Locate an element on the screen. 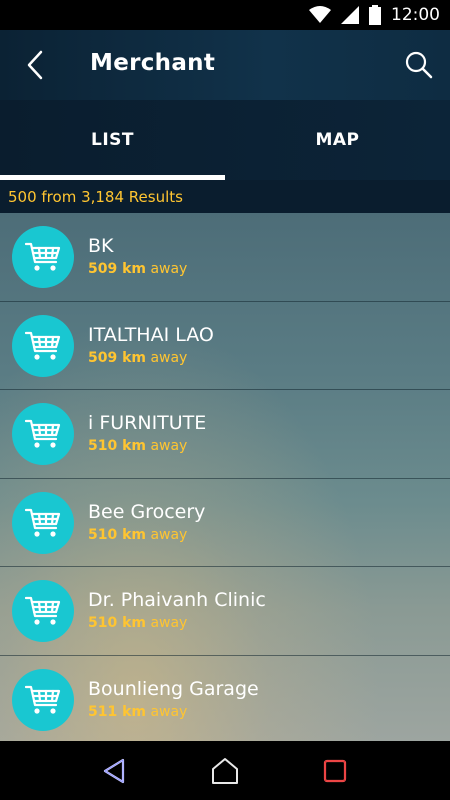 The height and width of the screenshot is (800, 450). list-item: ITALTHAI LAO 509 km away is located at coordinates (225, 346).